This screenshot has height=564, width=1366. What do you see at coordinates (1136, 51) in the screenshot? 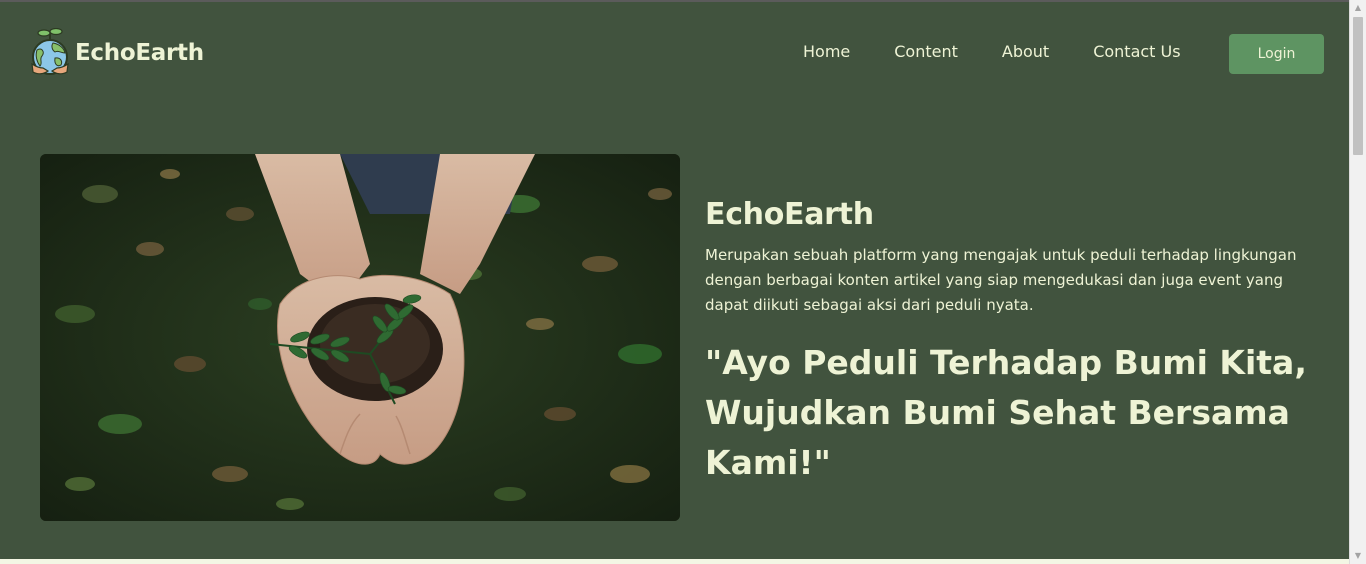
I see `nav-contact-us: Contact Us` at bounding box center [1136, 51].